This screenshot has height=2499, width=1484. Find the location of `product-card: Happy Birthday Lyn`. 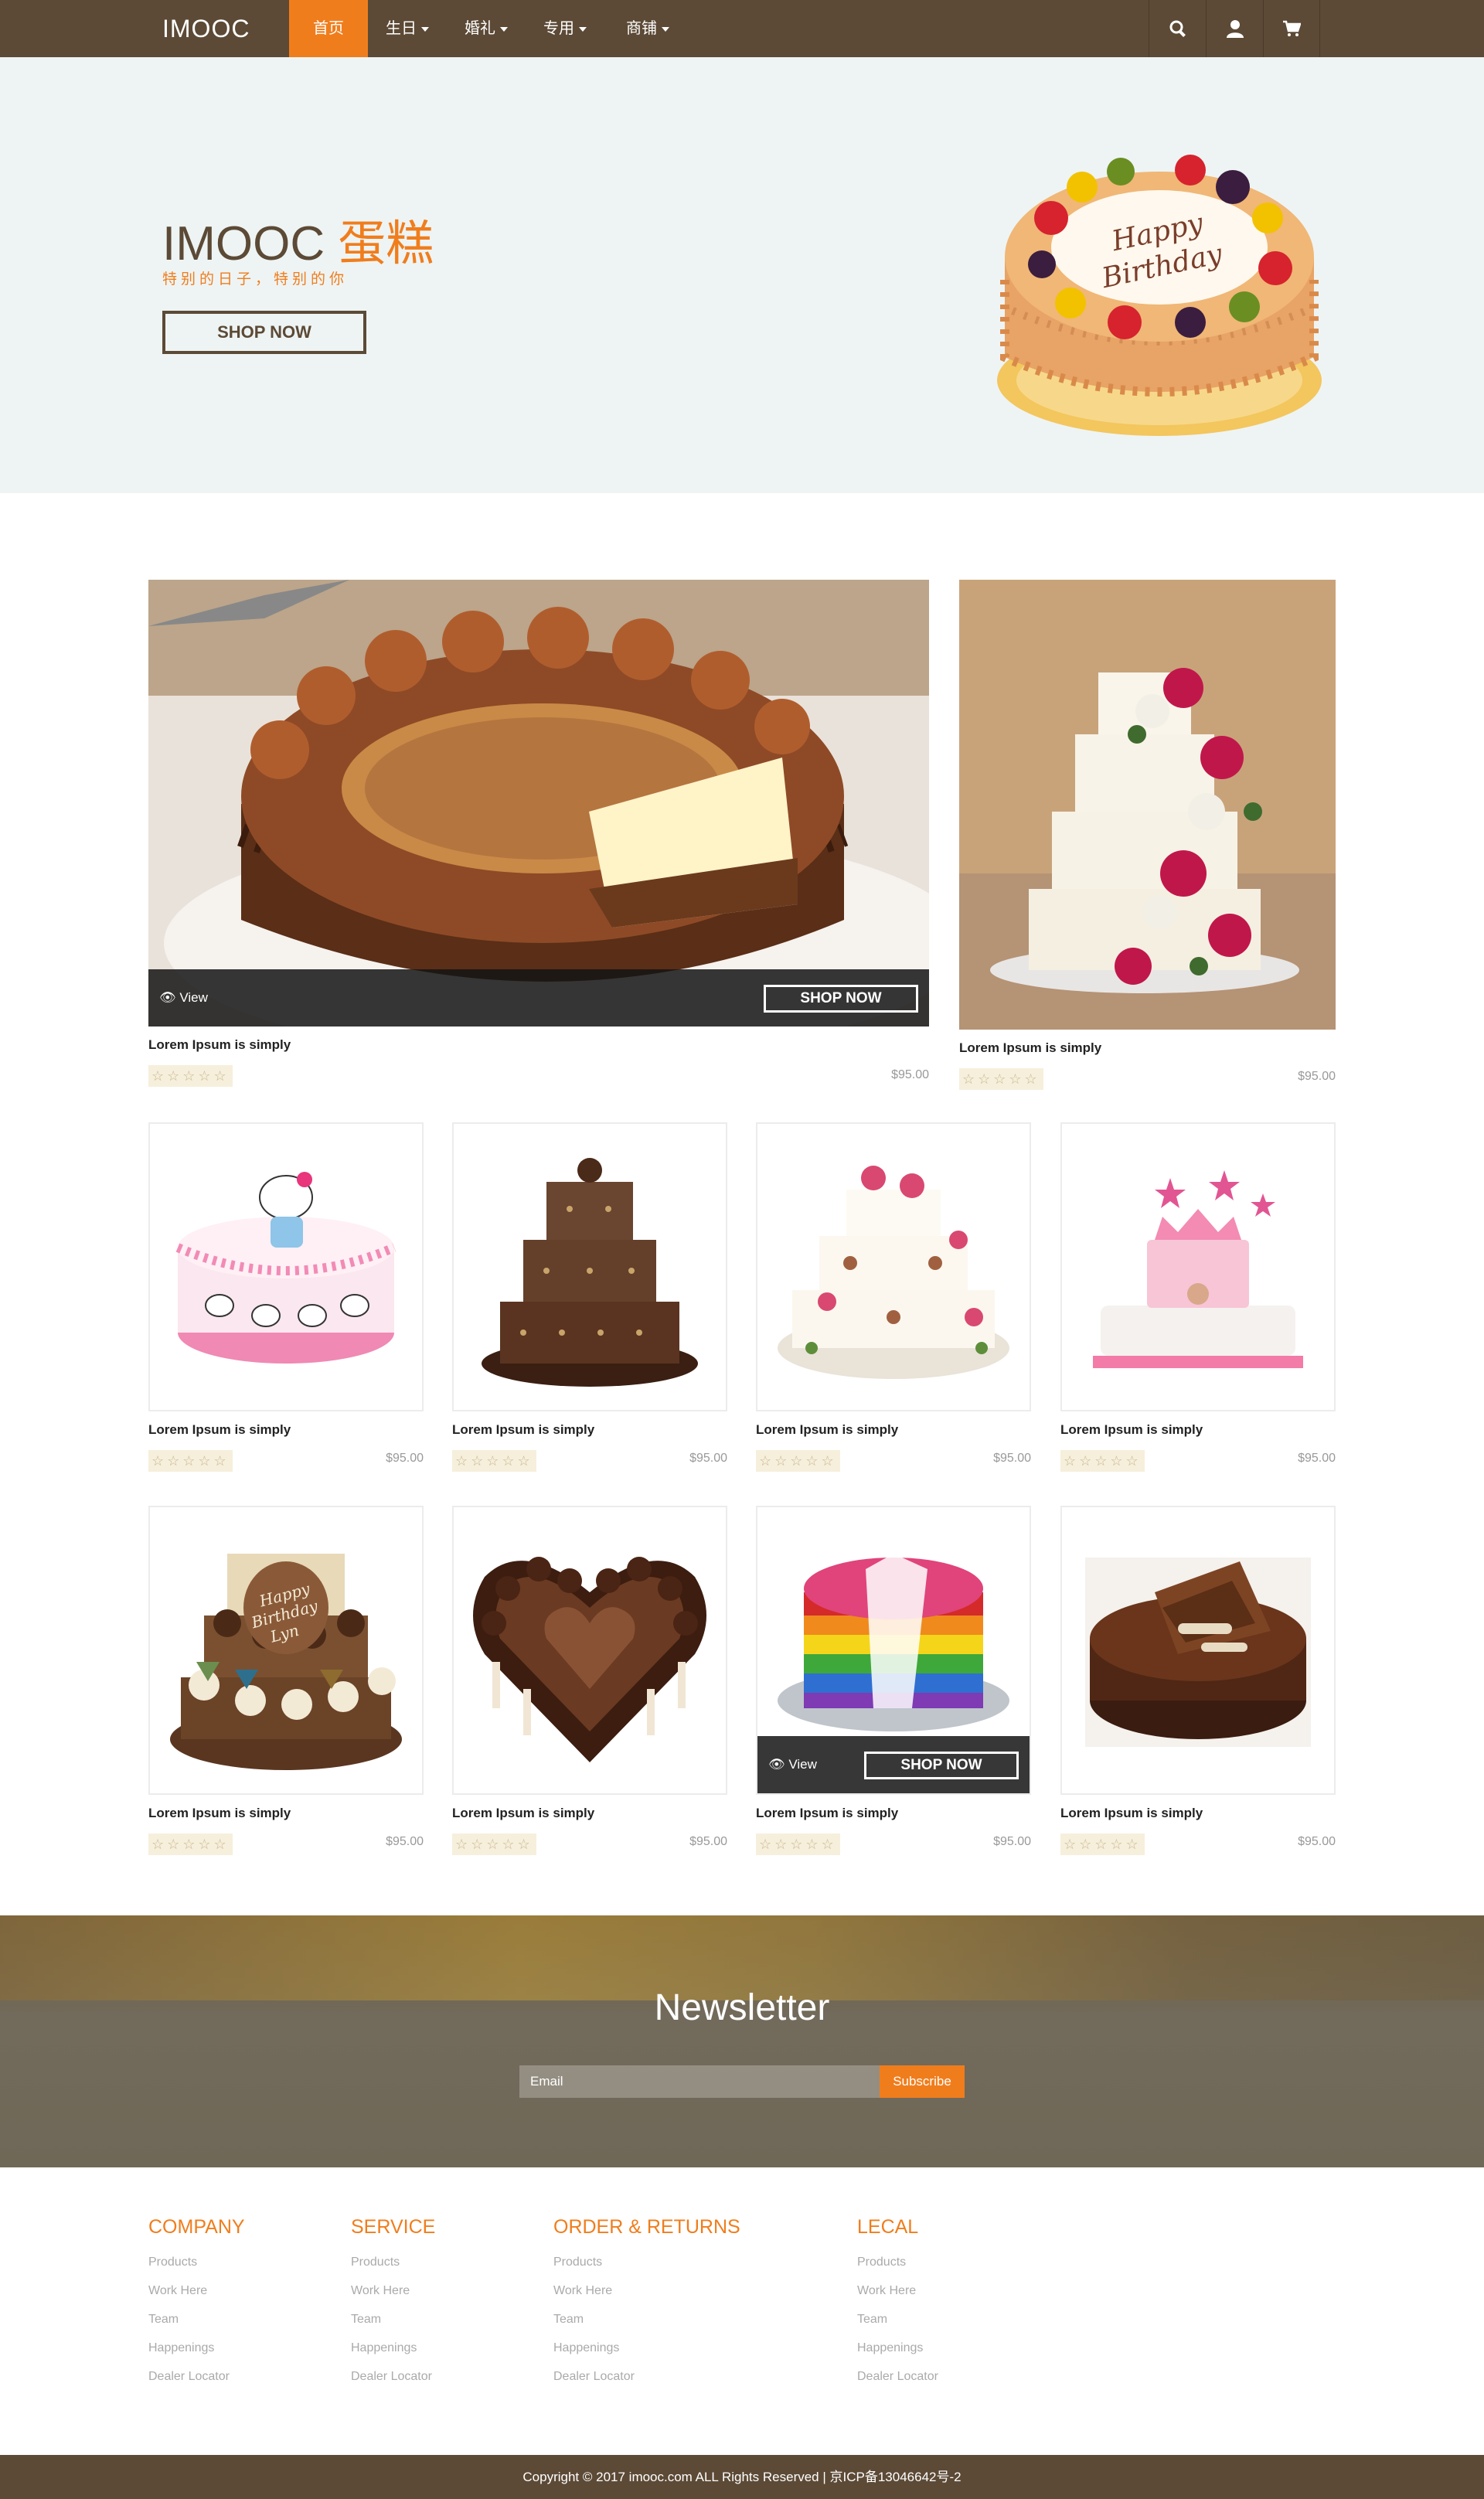

product-card: Happy Birthday Lyn is located at coordinates (286, 1650).